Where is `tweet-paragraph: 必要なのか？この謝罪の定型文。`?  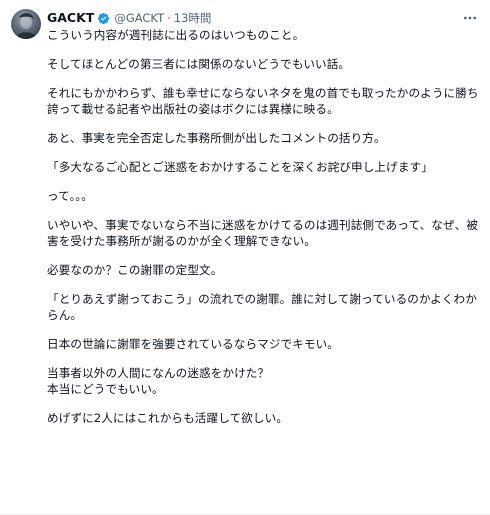 tweet-paragraph: 必要なのか？この謝罪の定型文。 is located at coordinates (135, 270).